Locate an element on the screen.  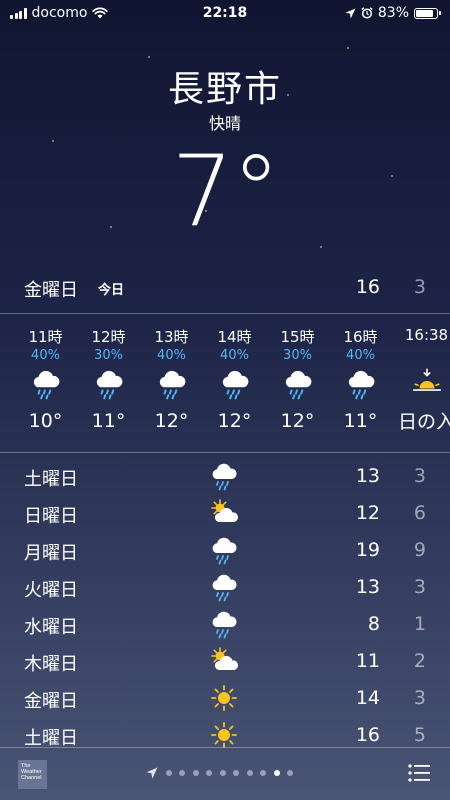
daily-low: 9 is located at coordinates (419, 550).